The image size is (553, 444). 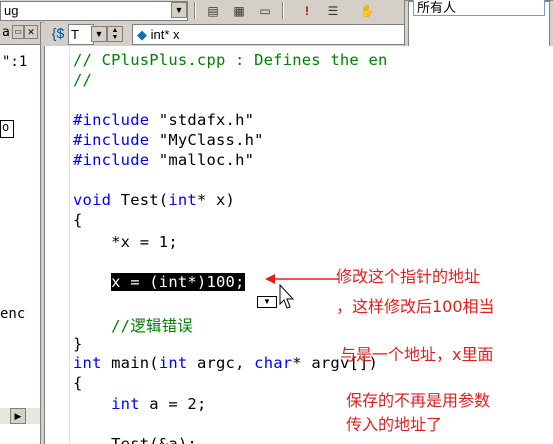 I want to click on editor-gutter, so click(x=57, y=245).